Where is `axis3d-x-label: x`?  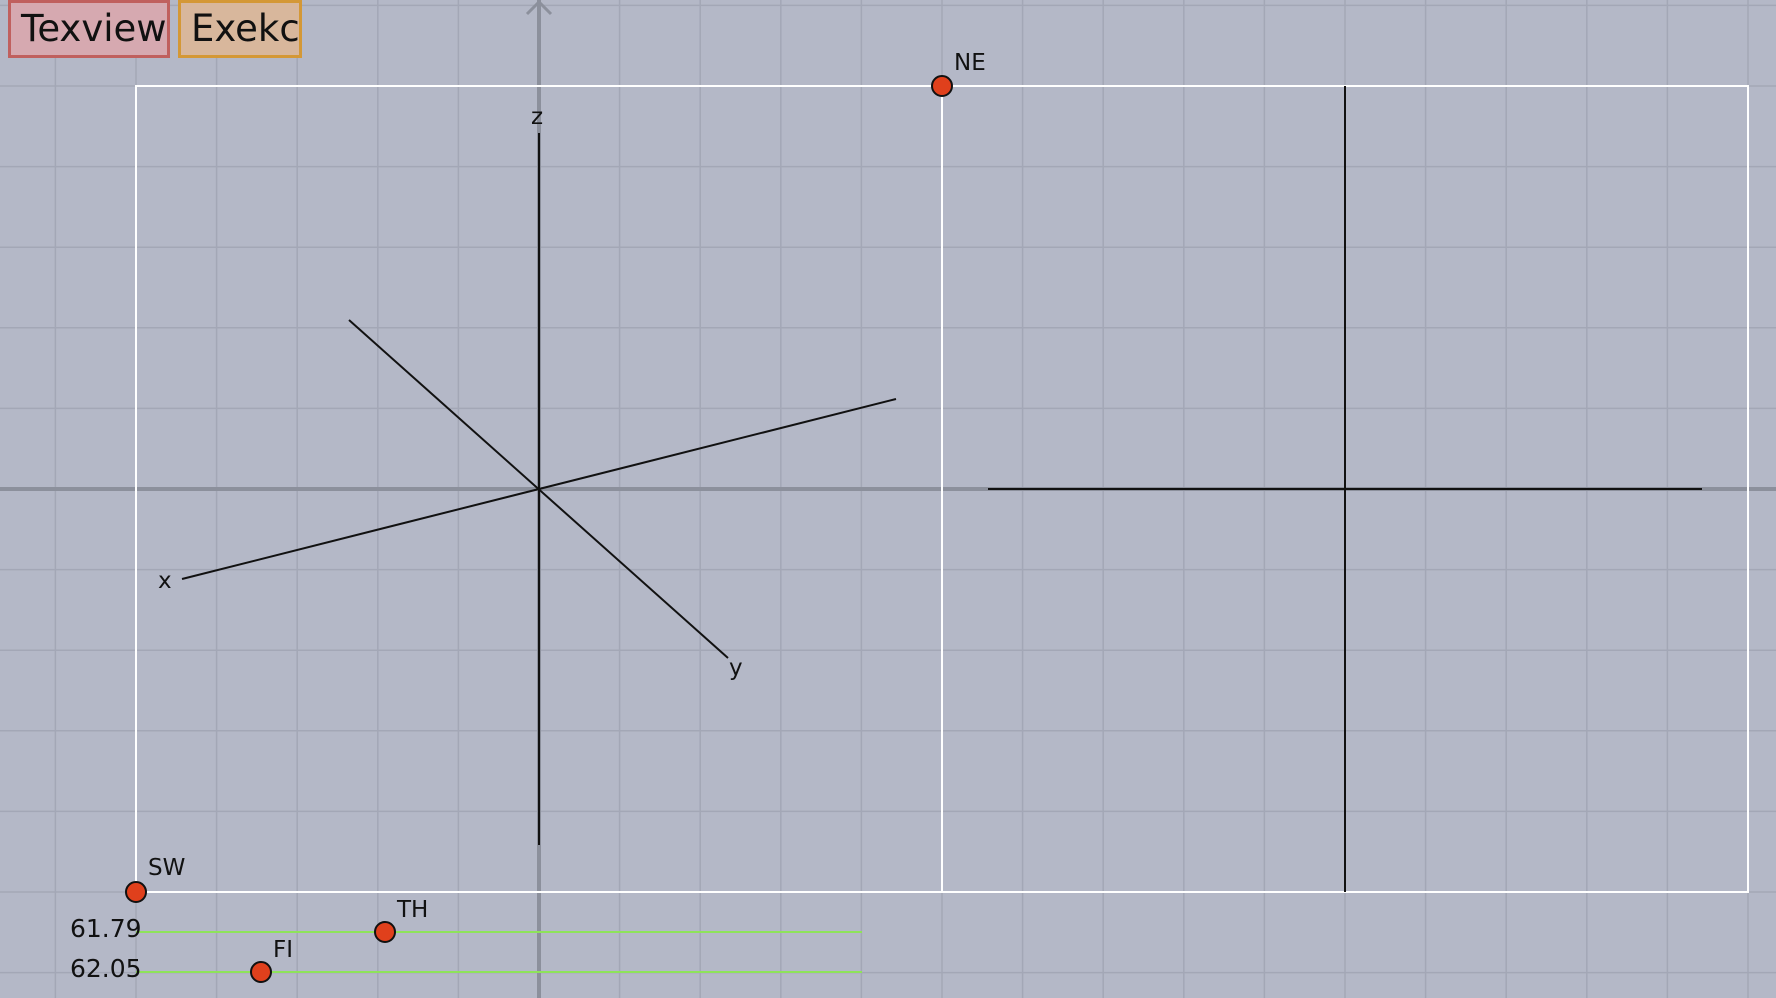
axis3d-x-label: x is located at coordinates (165, 581).